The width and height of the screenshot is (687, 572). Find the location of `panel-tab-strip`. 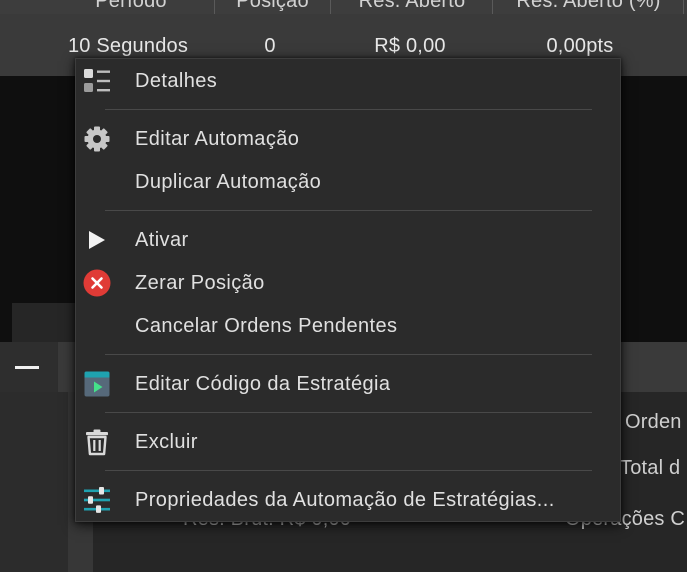

panel-tab-strip is located at coordinates (43, 322).